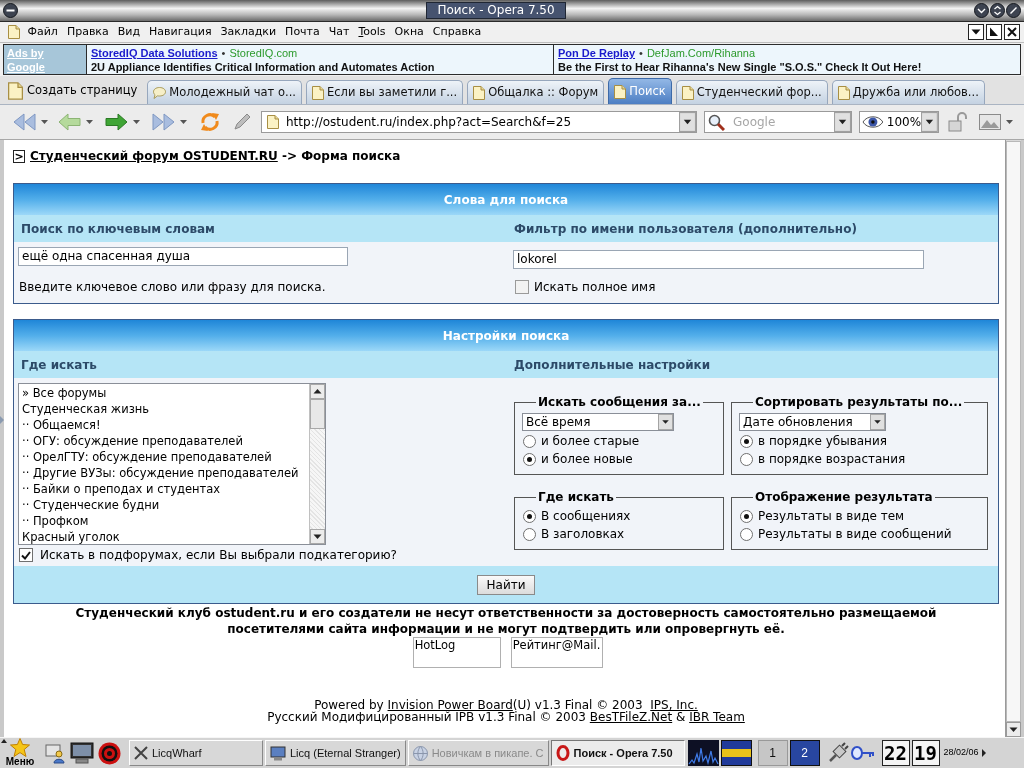  Describe the element at coordinates (506, 584) in the screenshot. I see `submit-button: Найти` at that location.